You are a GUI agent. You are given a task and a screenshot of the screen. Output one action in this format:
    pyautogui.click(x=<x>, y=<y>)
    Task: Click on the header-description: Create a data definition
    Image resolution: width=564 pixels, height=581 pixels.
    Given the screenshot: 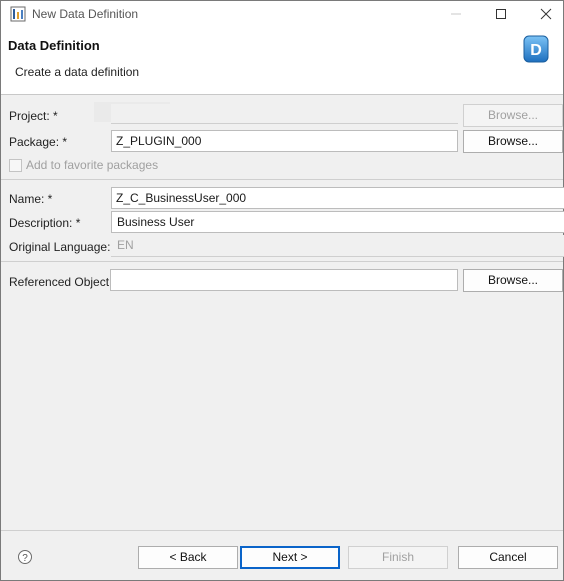 What is the action you would take?
    pyautogui.click(x=77, y=72)
    